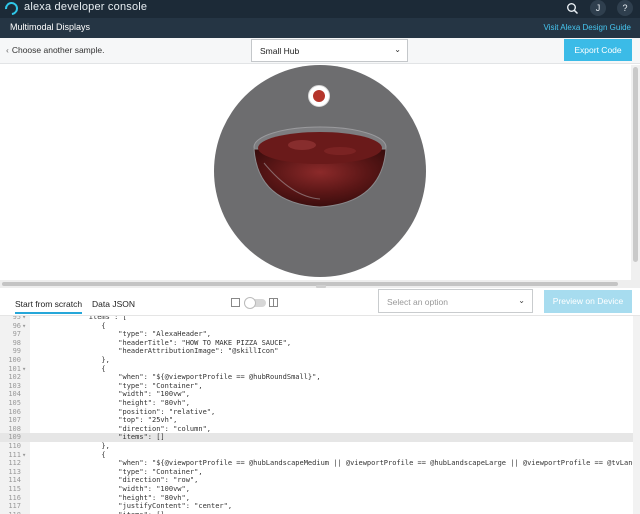 The width and height of the screenshot is (640, 514). Describe the element at coordinates (329, 50) in the screenshot. I see `device-select: Small Hub ⌄` at that location.